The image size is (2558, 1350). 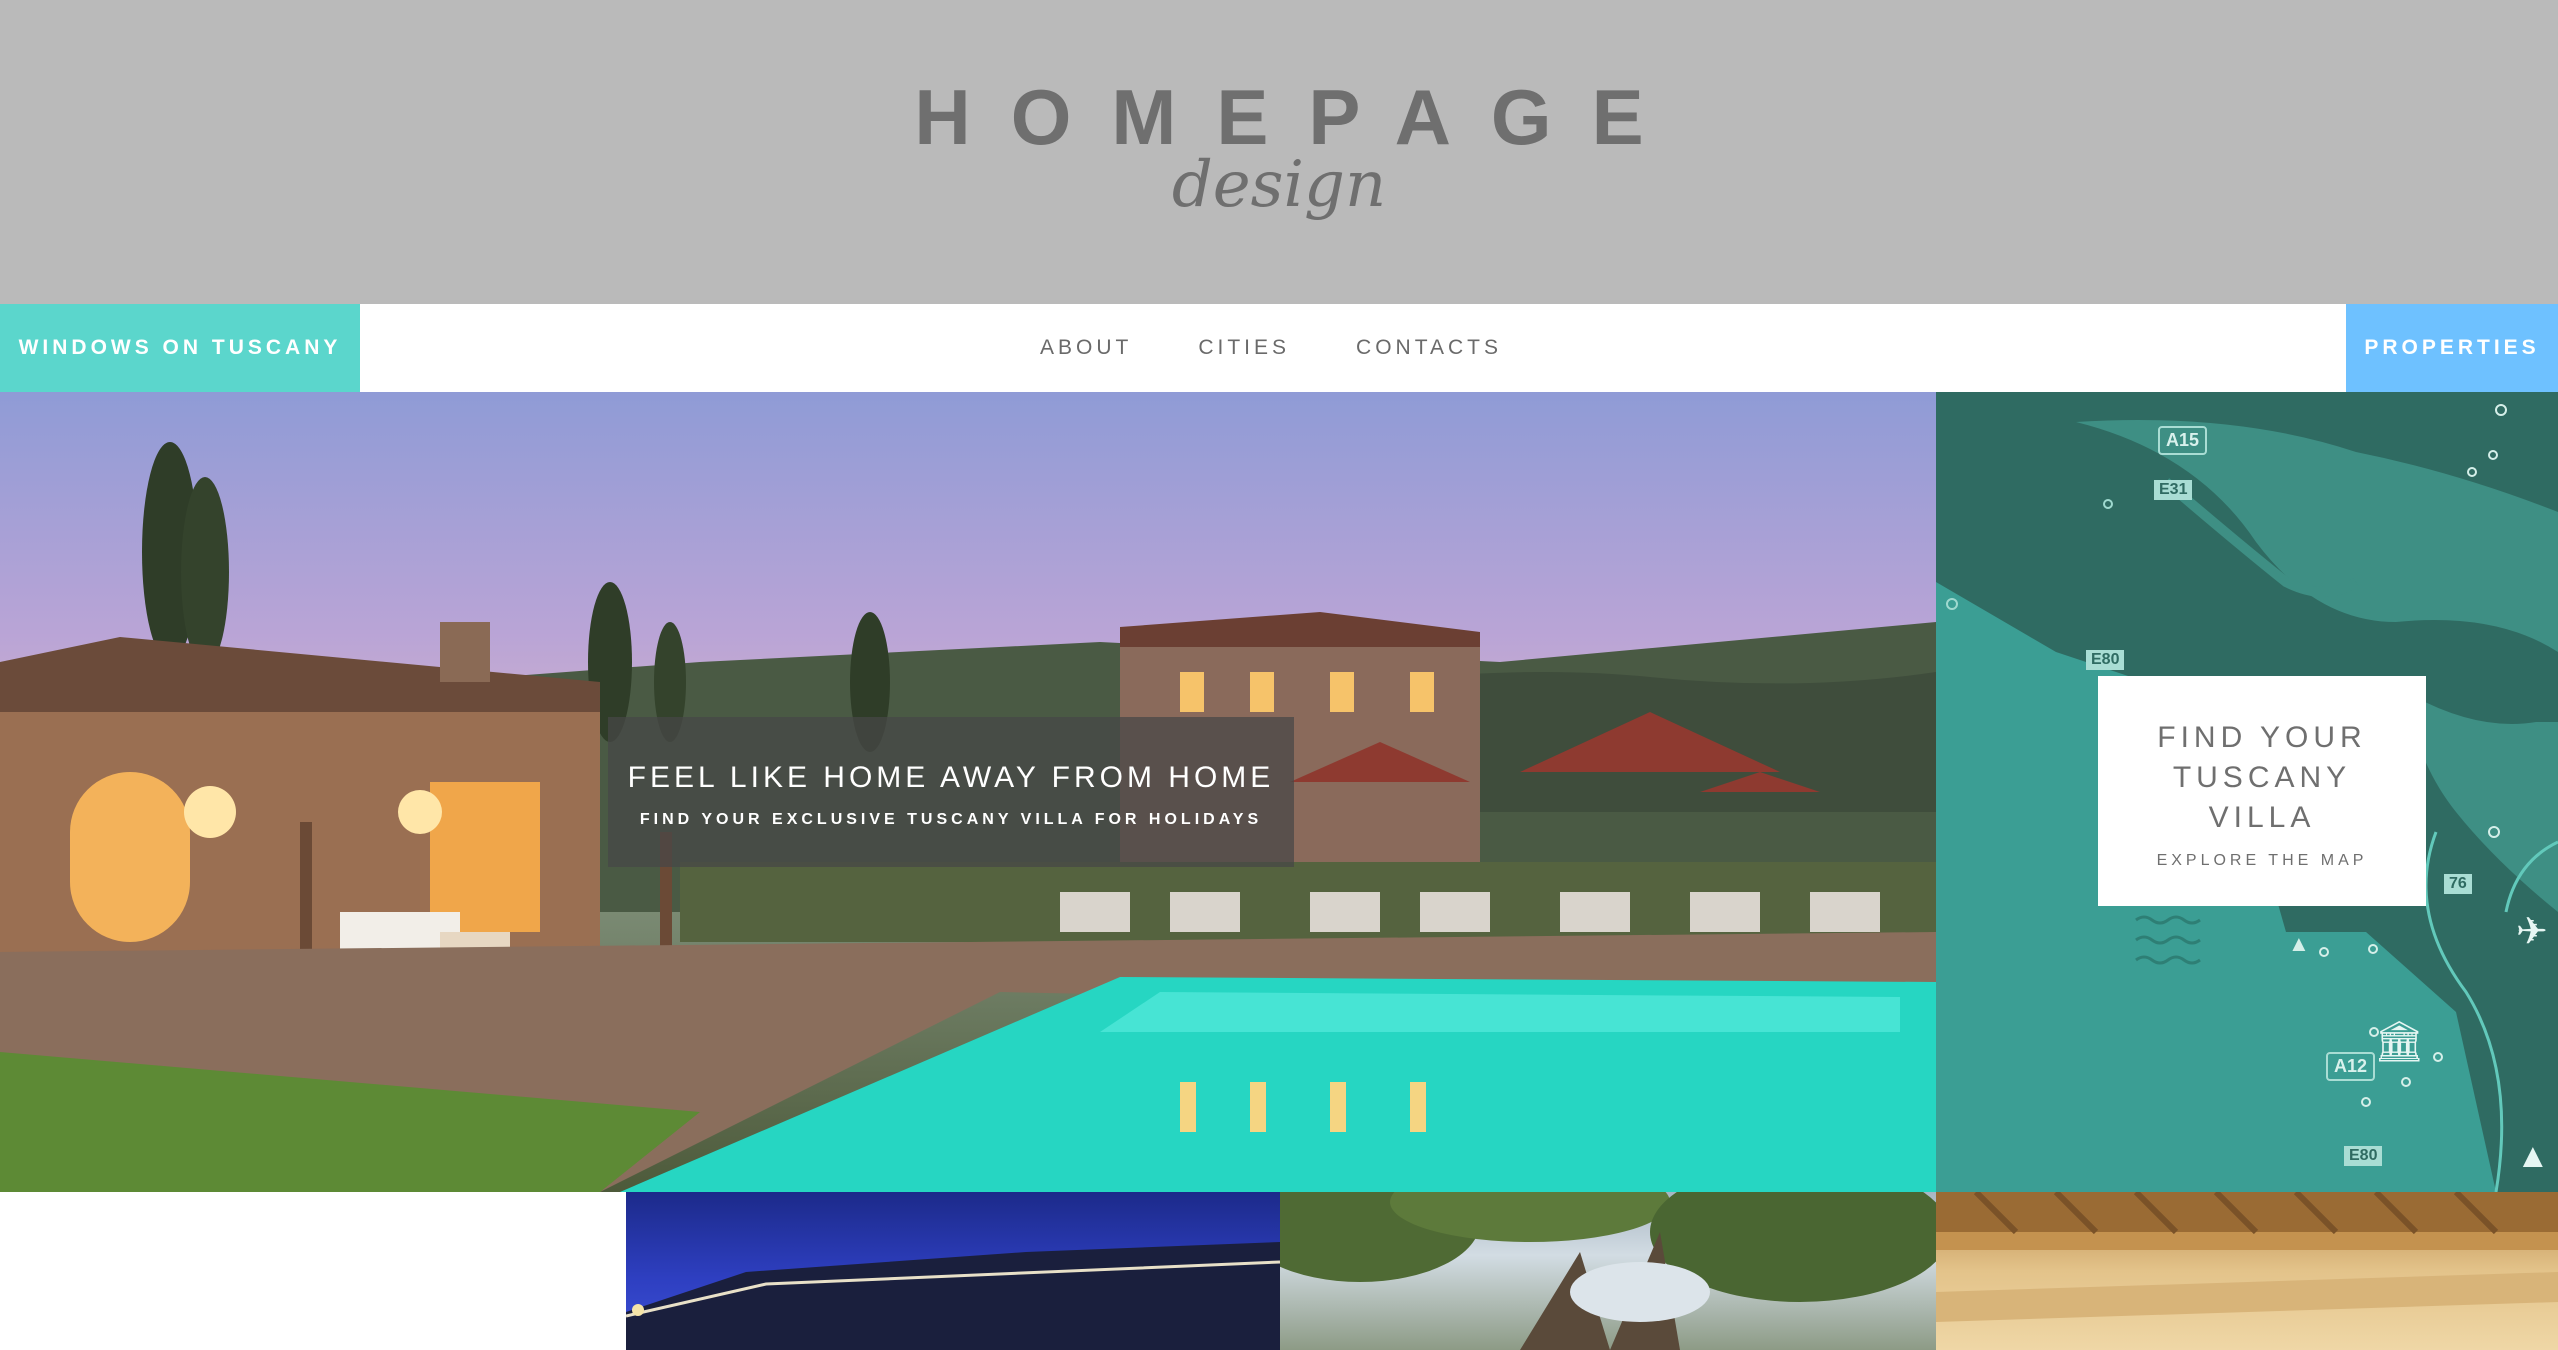 I want to click on night-building-illustration, so click(x=953, y=1296).